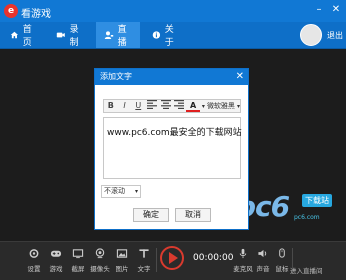  I want to click on tool-label: 设置, so click(34, 269).